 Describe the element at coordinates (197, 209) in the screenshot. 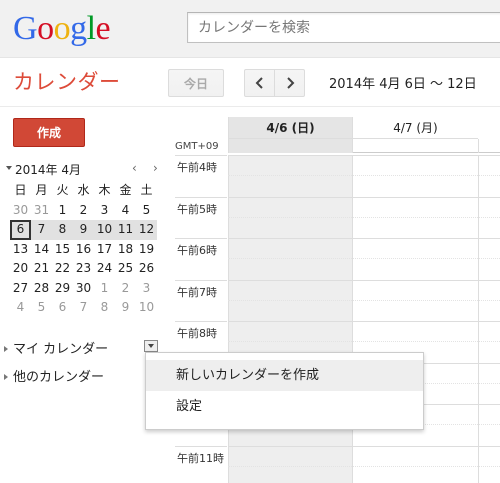

I see `hour-label: 午前5時` at that location.